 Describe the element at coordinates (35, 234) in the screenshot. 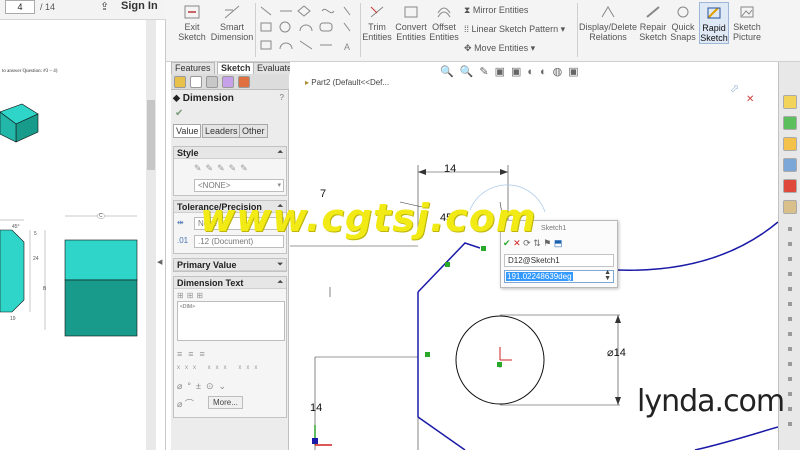

I see `dim-label: 5` at that location.